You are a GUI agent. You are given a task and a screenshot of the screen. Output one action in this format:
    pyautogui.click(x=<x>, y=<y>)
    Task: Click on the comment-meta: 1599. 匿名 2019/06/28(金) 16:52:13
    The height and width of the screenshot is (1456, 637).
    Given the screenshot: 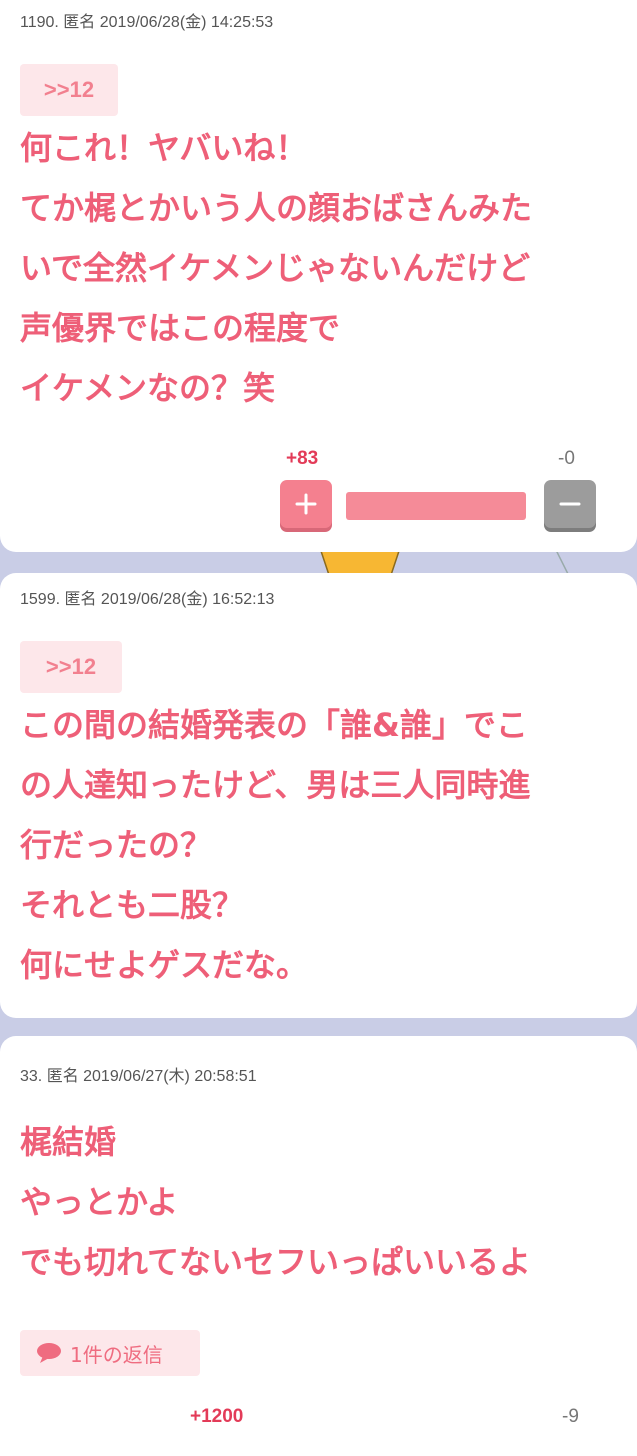 What is the action you would take?
    pyautogui.click(x=147, y=599)
    